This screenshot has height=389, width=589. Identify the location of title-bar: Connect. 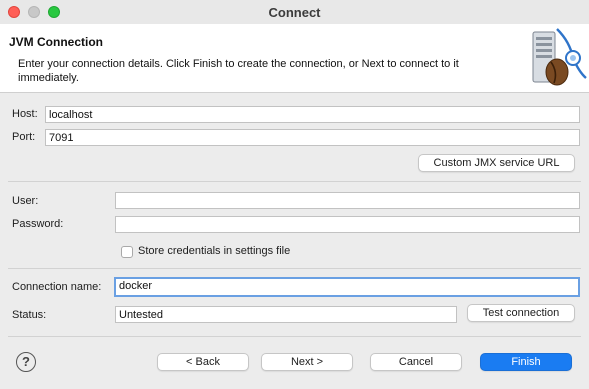
(294, 12).